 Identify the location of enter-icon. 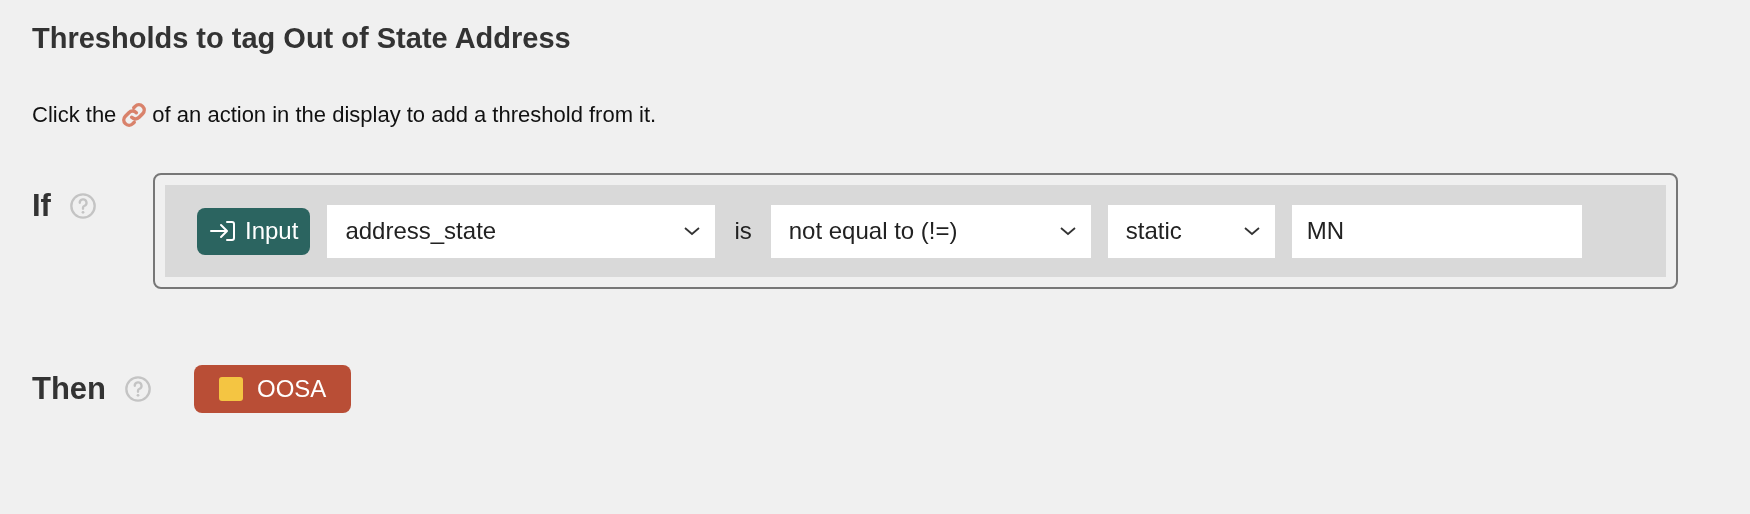
(223, 231).